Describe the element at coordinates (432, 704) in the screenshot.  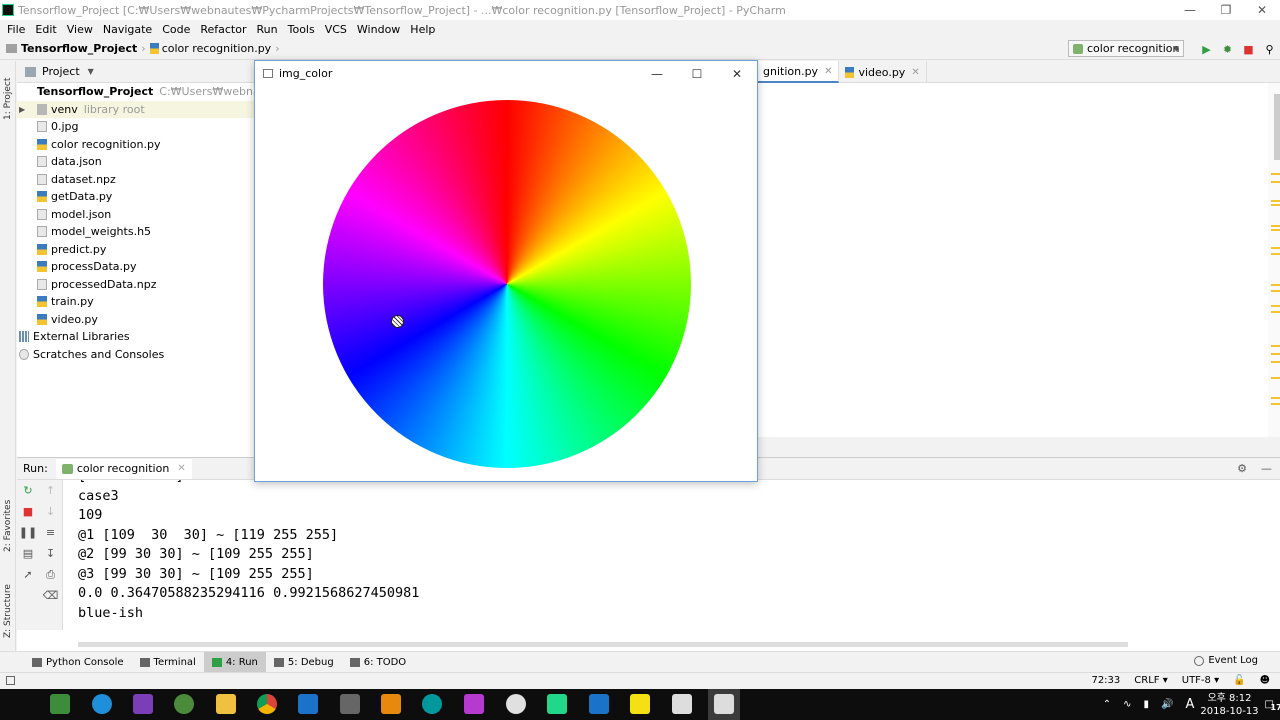
I see `arduino-icon` at that location.